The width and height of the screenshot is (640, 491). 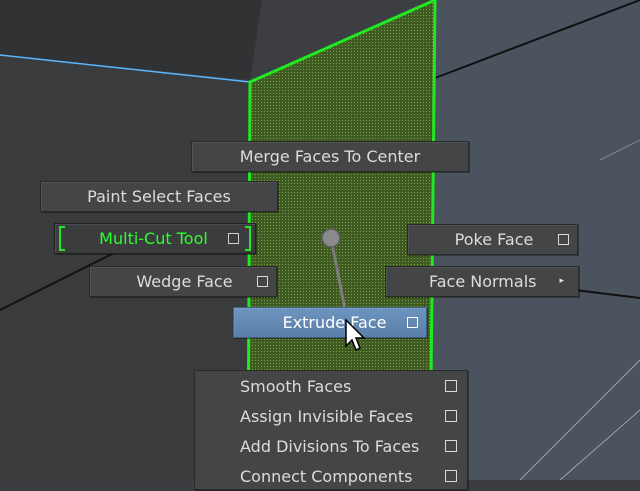 I want to click on list-item-assign-invisible-faces: Assign Invisible Faces, so click(x=331, y=416).